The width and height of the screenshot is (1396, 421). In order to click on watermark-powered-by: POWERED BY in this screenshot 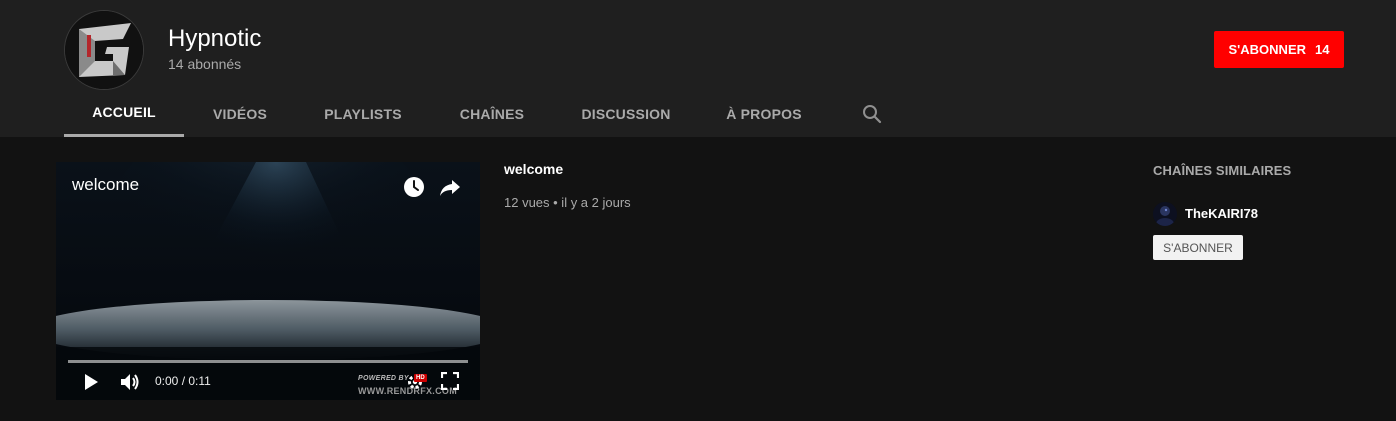, I will do `click(383, 378)`.